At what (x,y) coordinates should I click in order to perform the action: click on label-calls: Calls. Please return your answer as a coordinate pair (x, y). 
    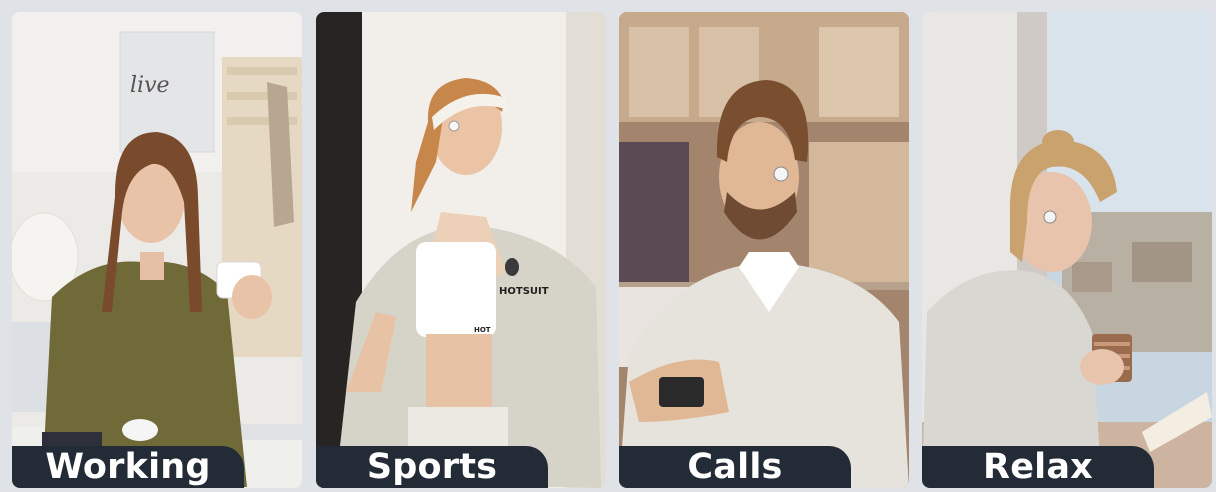
    Looking at the image, I should click on (735, 467).